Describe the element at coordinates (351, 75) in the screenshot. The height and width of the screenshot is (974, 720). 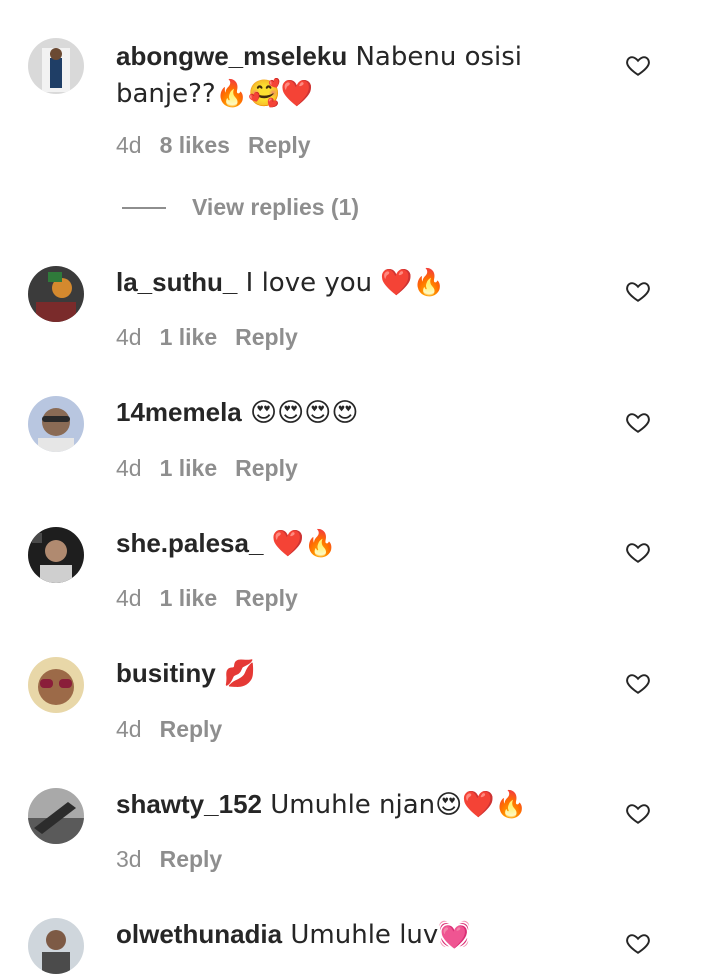
I see `comment-text: abongwe_mseleku Nabenu osisi banje??🔥🥰❤️` at that location.